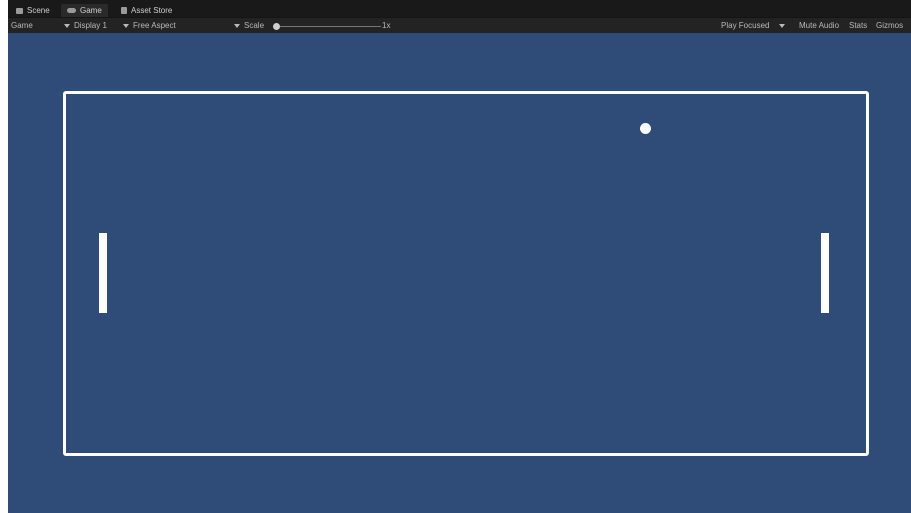  Describe the element at coordinates (276, 26) in the screenshot. I see `scale-slider-handle` at that location.